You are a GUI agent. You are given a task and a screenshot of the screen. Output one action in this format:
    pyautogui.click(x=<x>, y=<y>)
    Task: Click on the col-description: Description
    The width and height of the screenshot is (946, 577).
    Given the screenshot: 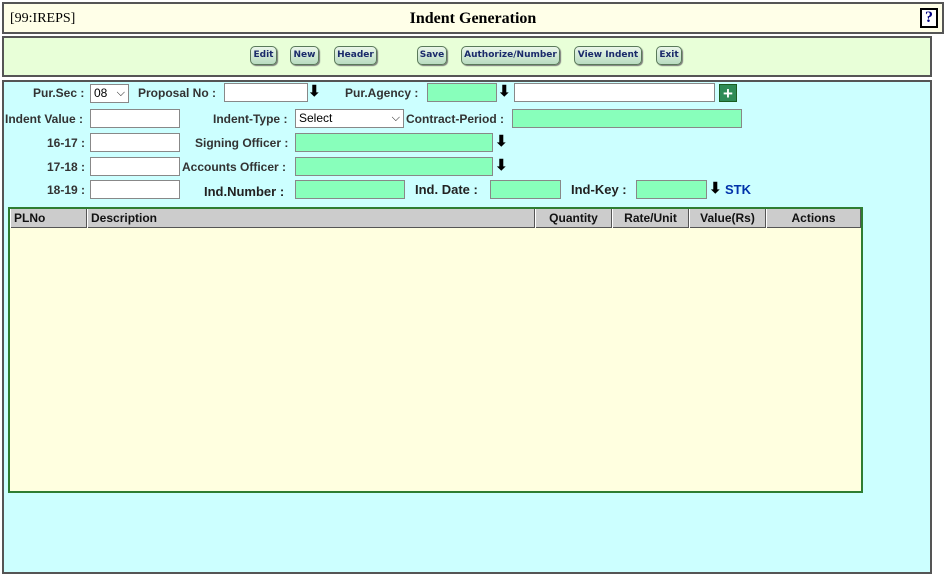 What is the action you would take?
    pyautogui.click(x=311, y=218)
    